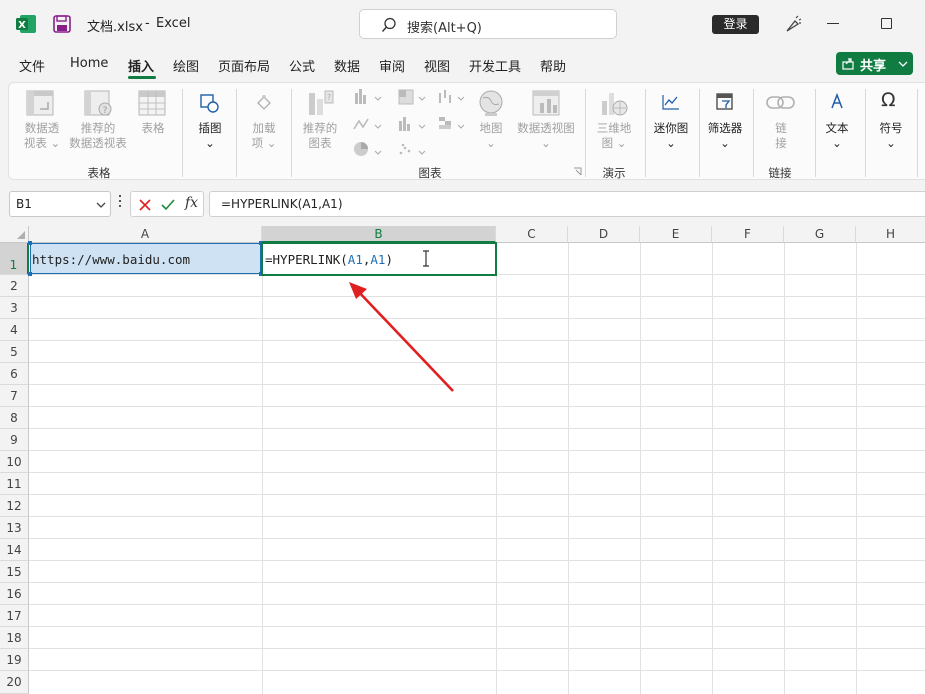 The height and width of the screenshot is (694, 925). Describe the element at coordinates (168, 205) in the screenshot. I see `enter-check-icon` at that location.